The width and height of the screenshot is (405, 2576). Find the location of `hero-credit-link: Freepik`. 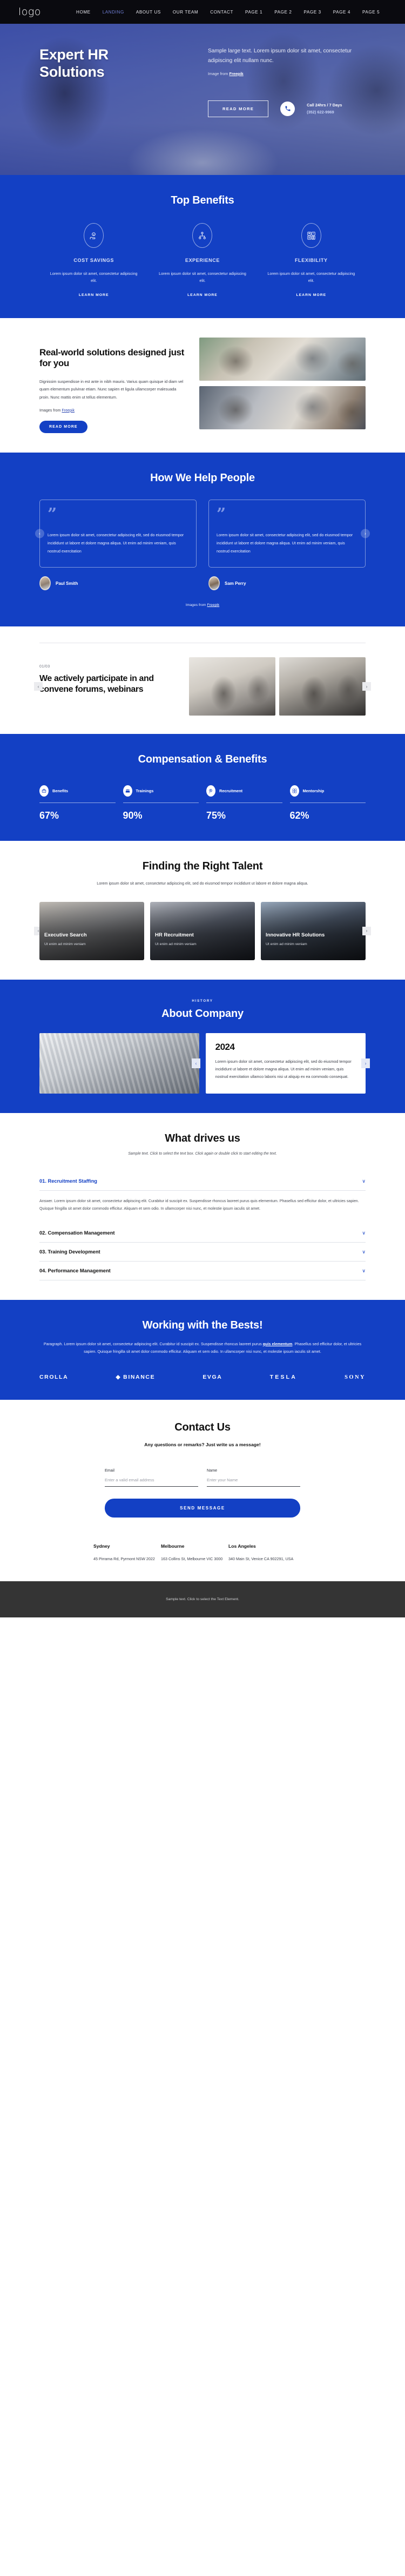

hero-credit-link: Freepik is located at coordinates (236, 73).